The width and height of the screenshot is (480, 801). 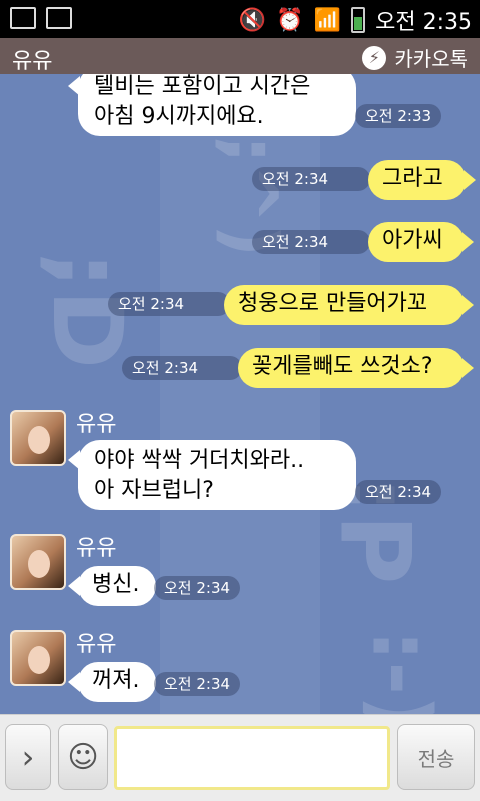 What do you see at coordinates (431, 59) in the screenshot?
I see `brand-label: 카카오톡` at bounding box center [431, 59].